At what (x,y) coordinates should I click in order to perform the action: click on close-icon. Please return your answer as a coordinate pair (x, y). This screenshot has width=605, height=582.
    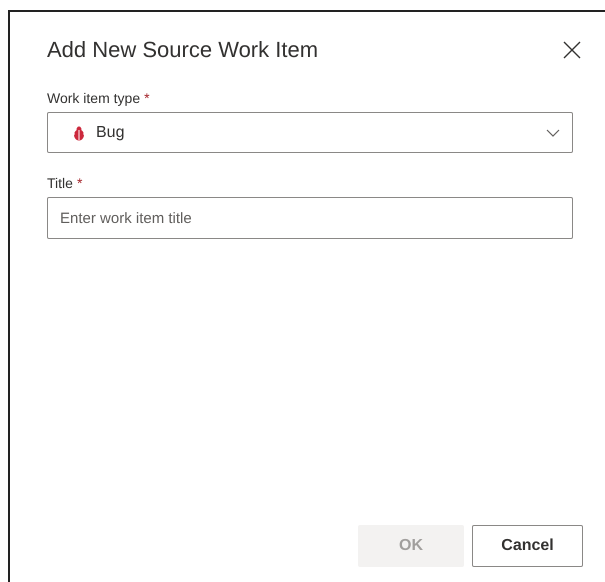
    Looking at the image, I should click on (572, 50).